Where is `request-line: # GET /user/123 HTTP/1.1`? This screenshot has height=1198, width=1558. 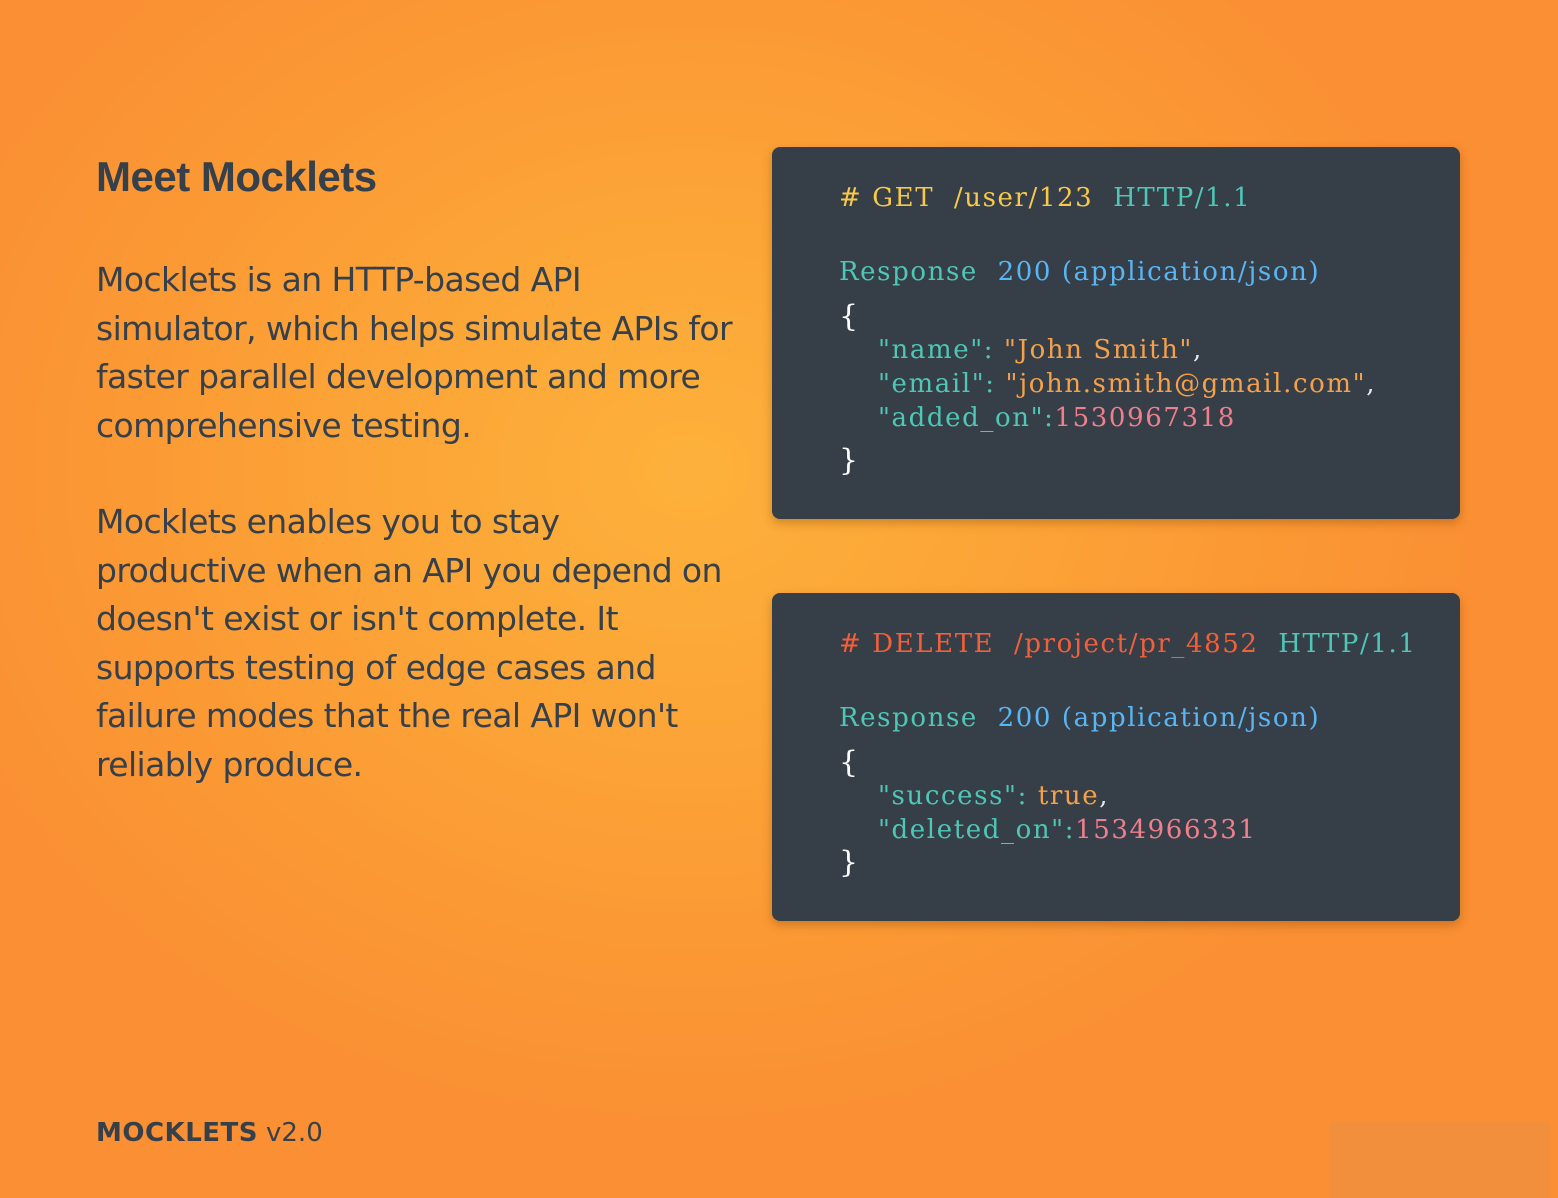 request-line: # GET /user/123 HTTP/1.1 is located at coordinates (1045, 198).